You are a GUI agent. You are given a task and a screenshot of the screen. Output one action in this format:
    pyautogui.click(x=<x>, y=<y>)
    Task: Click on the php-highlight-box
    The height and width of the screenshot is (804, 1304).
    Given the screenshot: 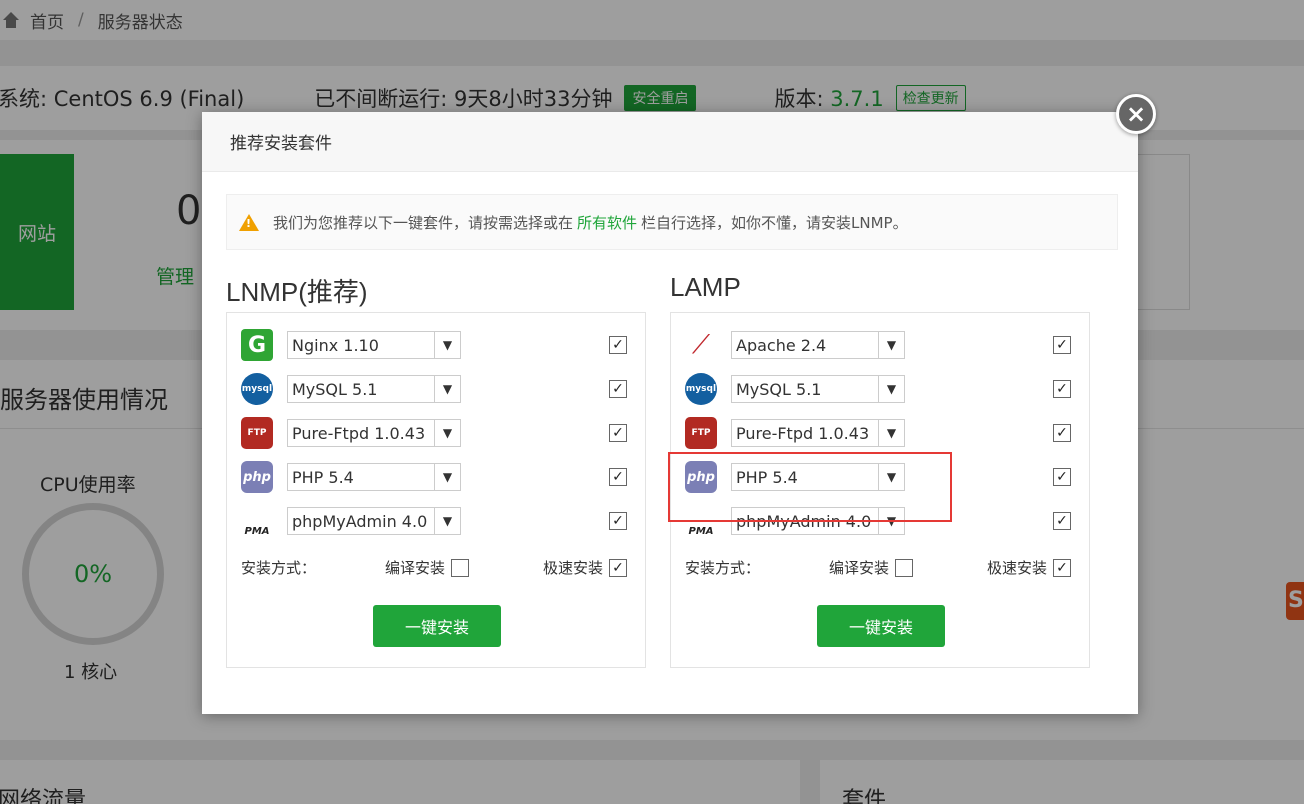 What is the action you would take?
    pyautogui.click(x=810, y=487)
    